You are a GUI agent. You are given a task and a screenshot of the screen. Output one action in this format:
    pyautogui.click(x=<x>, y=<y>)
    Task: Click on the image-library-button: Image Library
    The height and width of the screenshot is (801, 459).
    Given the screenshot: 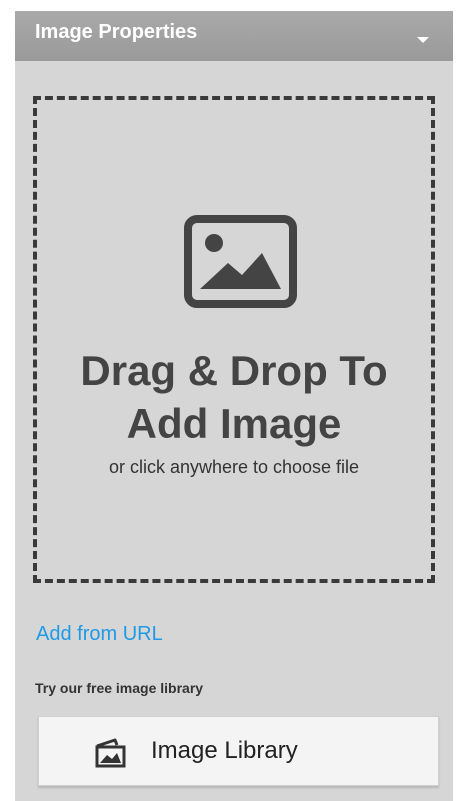 What is the action you would take?
    pyautogui.click(x=238, y=751)
    